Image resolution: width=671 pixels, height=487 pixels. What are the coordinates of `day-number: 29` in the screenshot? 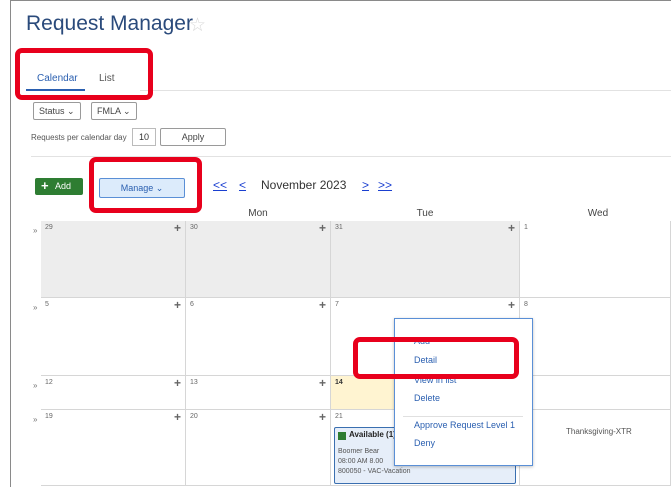 It's located at (49, 227).